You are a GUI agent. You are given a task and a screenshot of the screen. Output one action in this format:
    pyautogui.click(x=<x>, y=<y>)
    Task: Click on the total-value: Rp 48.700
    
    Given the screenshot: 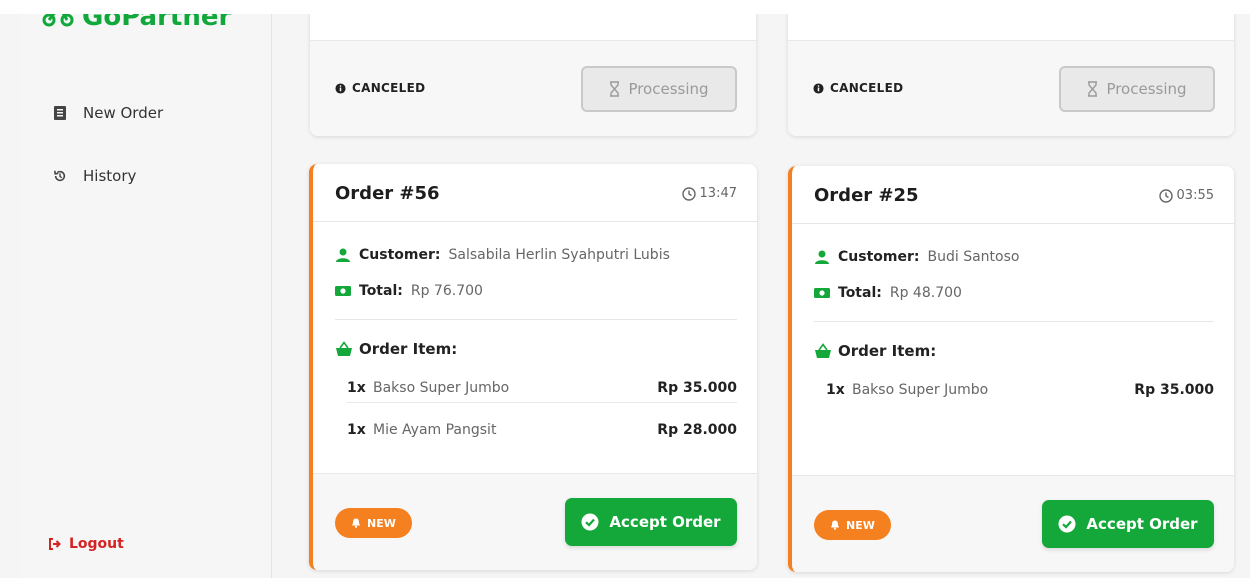 What is the action you would take?
    pyautogui.click(x=925, y=293)
    